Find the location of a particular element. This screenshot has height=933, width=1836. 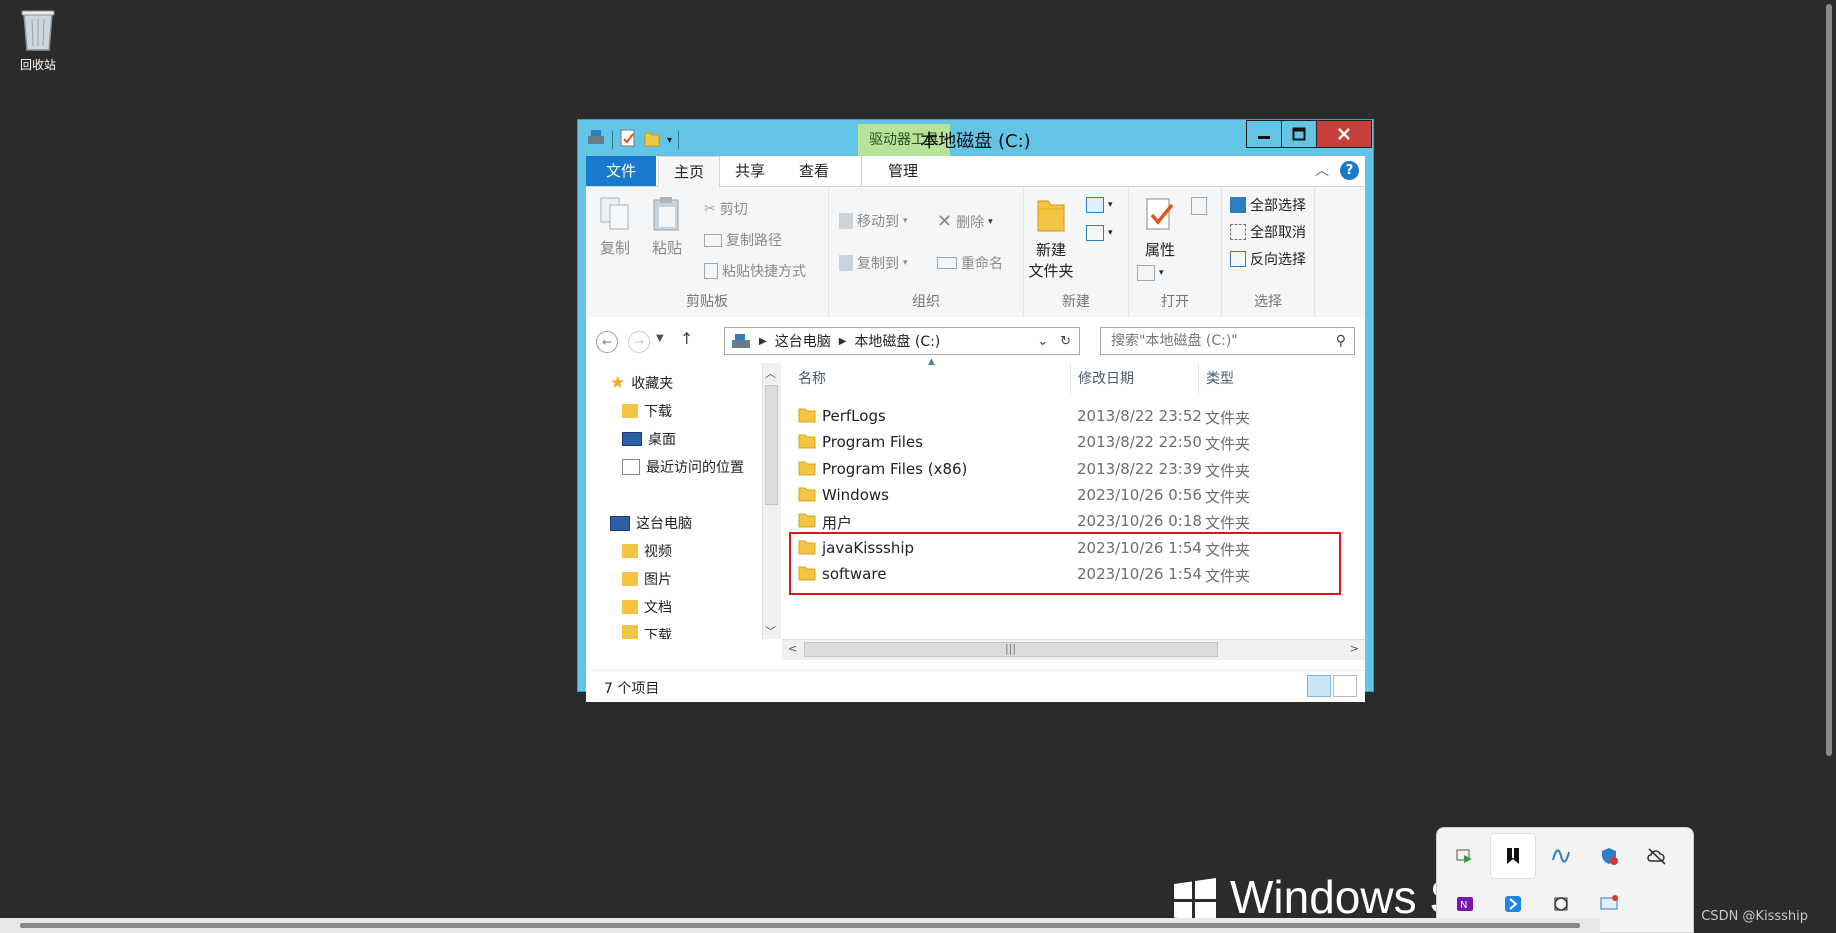

paste-shortcut-button: 粘贴快捷方式 is located at coordinates (755, 271).